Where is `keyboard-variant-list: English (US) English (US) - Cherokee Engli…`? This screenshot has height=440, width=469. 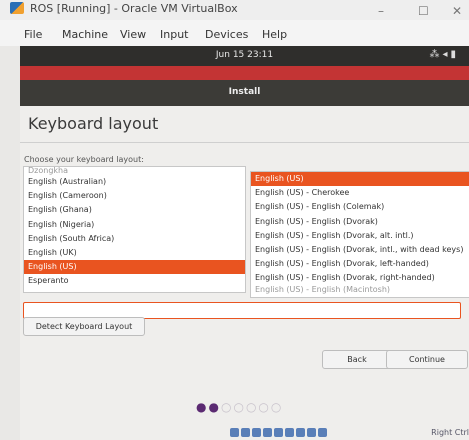
keyboard-variant-list: English (US) English (US) - Cherokee Engli… is located at coordinates (359, 234).